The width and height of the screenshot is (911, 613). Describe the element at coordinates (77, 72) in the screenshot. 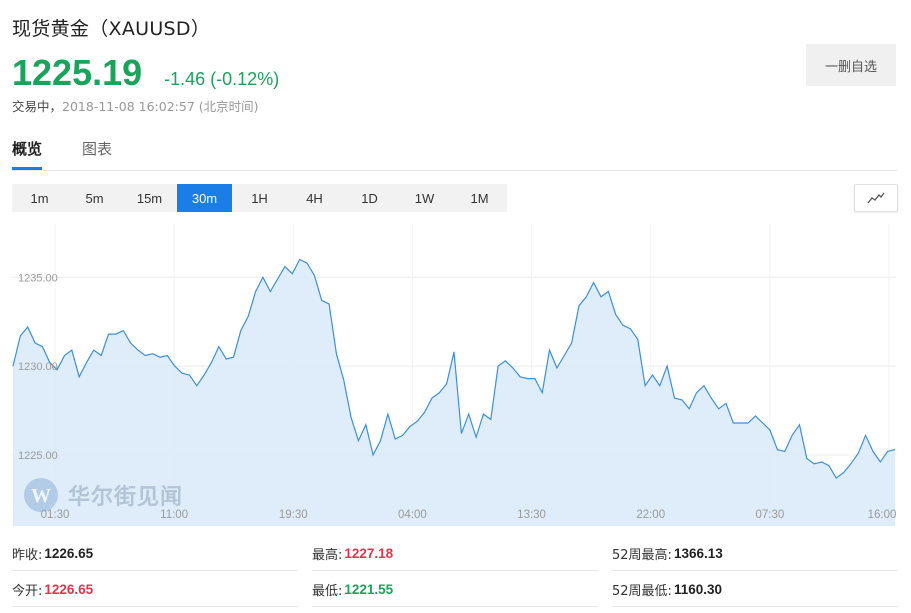

I see `last-price: 1225.19` at that location.